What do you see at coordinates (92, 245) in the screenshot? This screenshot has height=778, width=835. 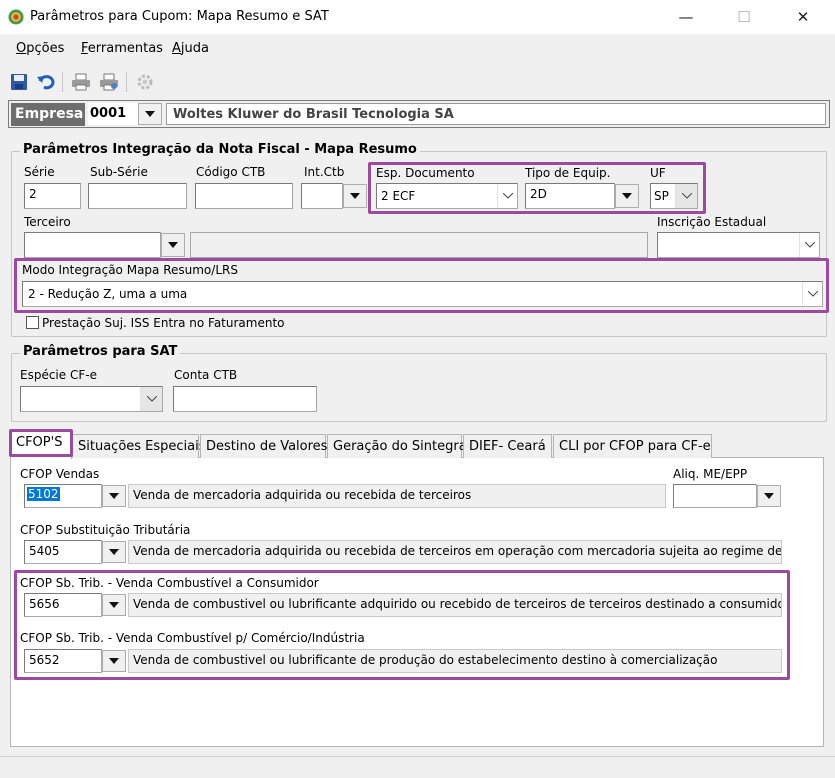 I see `terceiro-input` at bounding box center [92, 245].